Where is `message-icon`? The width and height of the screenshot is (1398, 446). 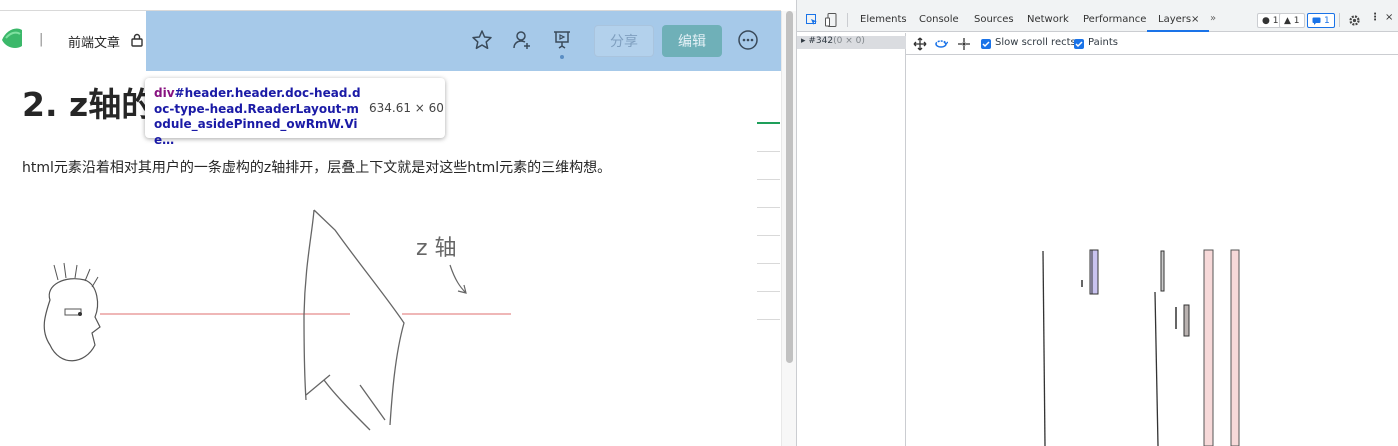 message-icon is located at coordinates (1316, 21).